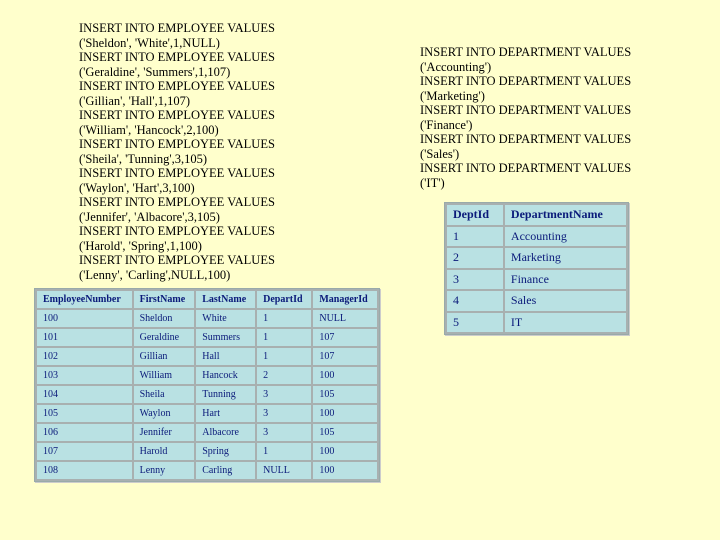 Image resolution: width=720 pixels, height=540 pixels. Describe the element at coordinates (164, 299) in the screenshot. I see `column-header: FirstName` at that location.